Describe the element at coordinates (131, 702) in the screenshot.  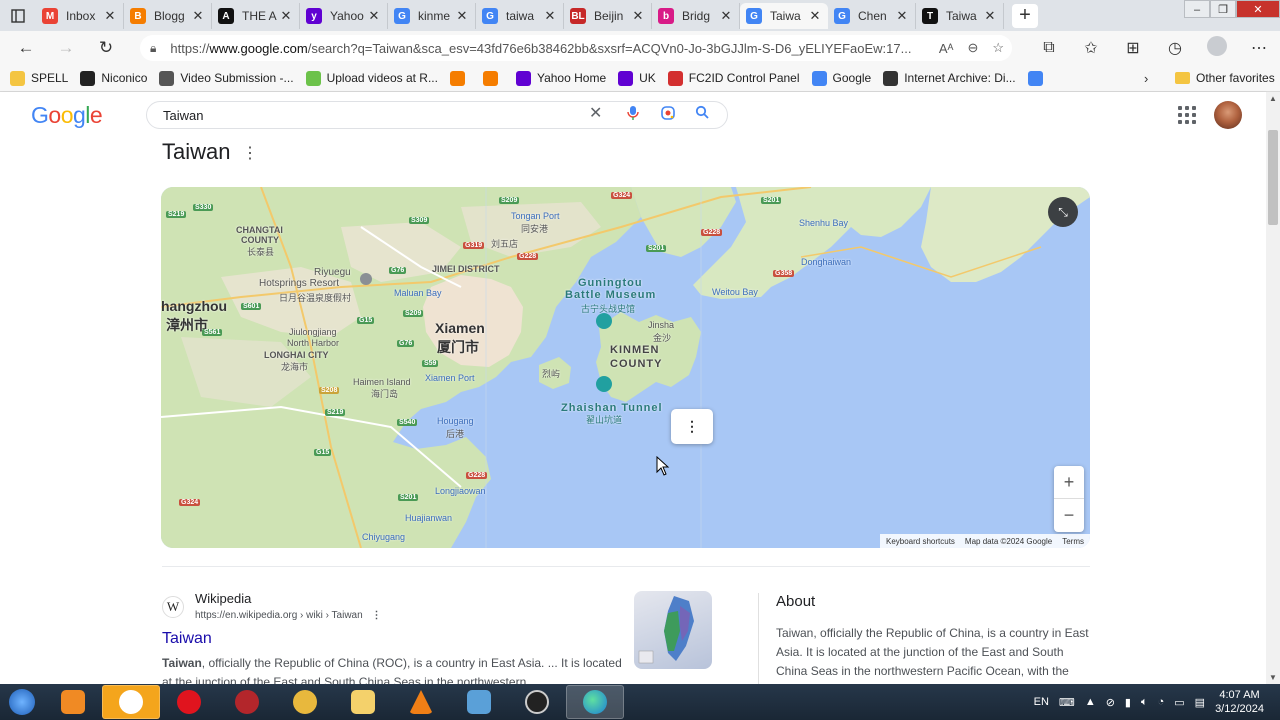
I see `taskbar-app-yellow` at that location.